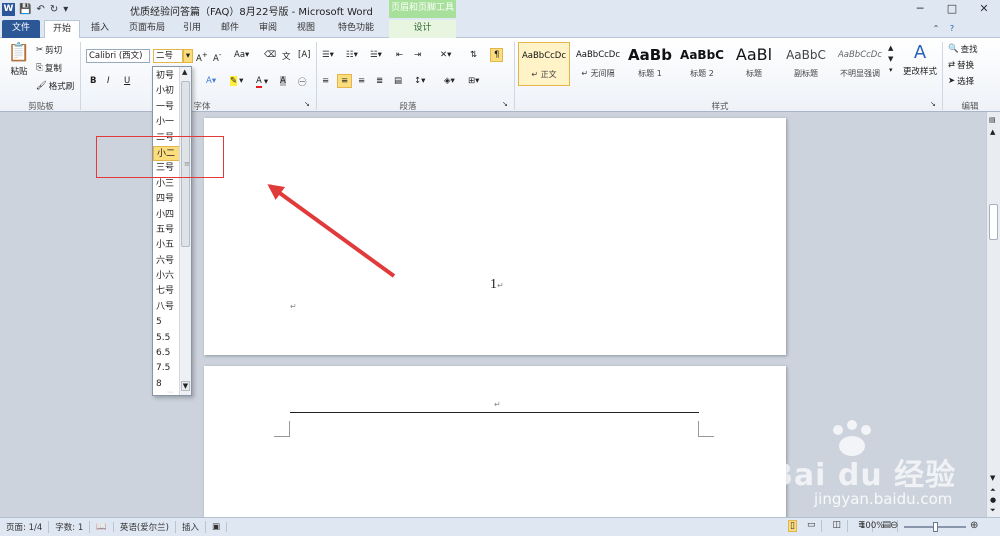 Image resolution: width=1000 pixels, height=536 pixels. Describe the element at coordinates (952, 29) in the screenshot. I see `help-icon: ?` at that location.